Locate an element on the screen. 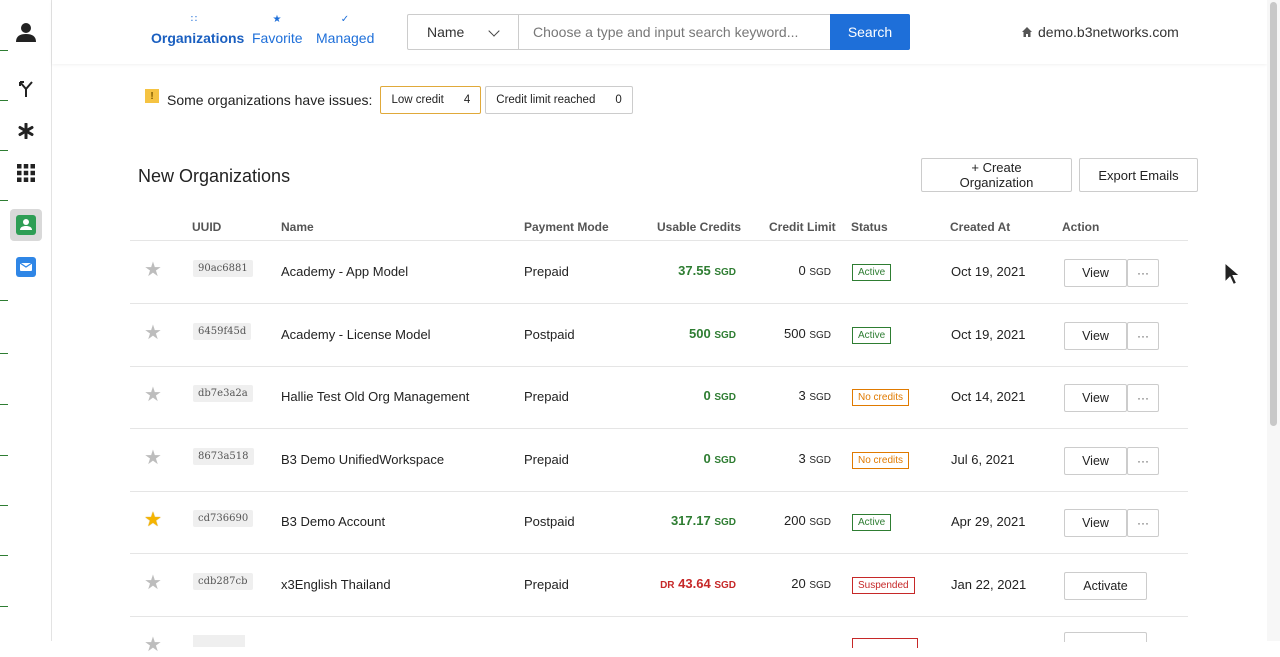 This screenshot has width=1280, height=657. vertical-scrollbar is located at coordinates (1273, 320).